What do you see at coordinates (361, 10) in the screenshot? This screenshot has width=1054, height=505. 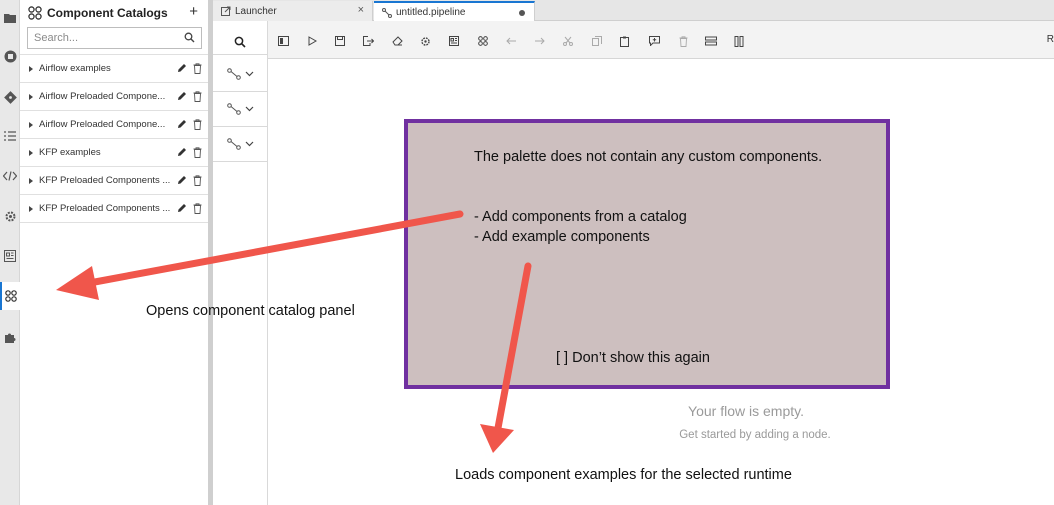 I see `close-tab-button: ×` at bounding box center [361, 10].